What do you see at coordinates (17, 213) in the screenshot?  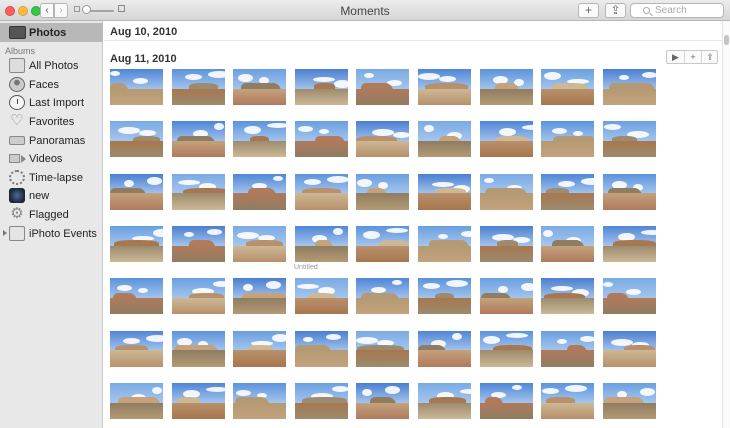 I see `flag-icon: ⚙` at bounding box center [17, 213].